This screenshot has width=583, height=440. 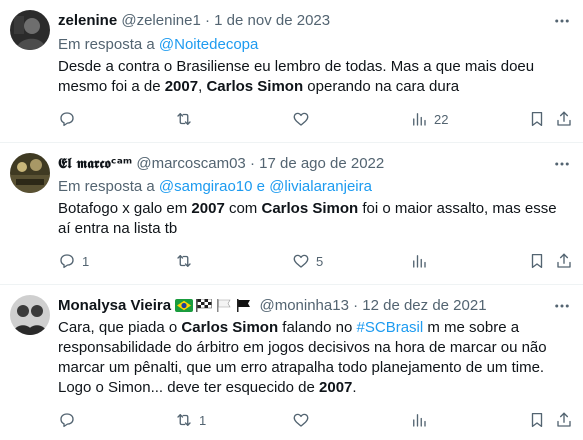 I want to click on reply-to-link: @Noitedecopa, so click(x=208, y=44).